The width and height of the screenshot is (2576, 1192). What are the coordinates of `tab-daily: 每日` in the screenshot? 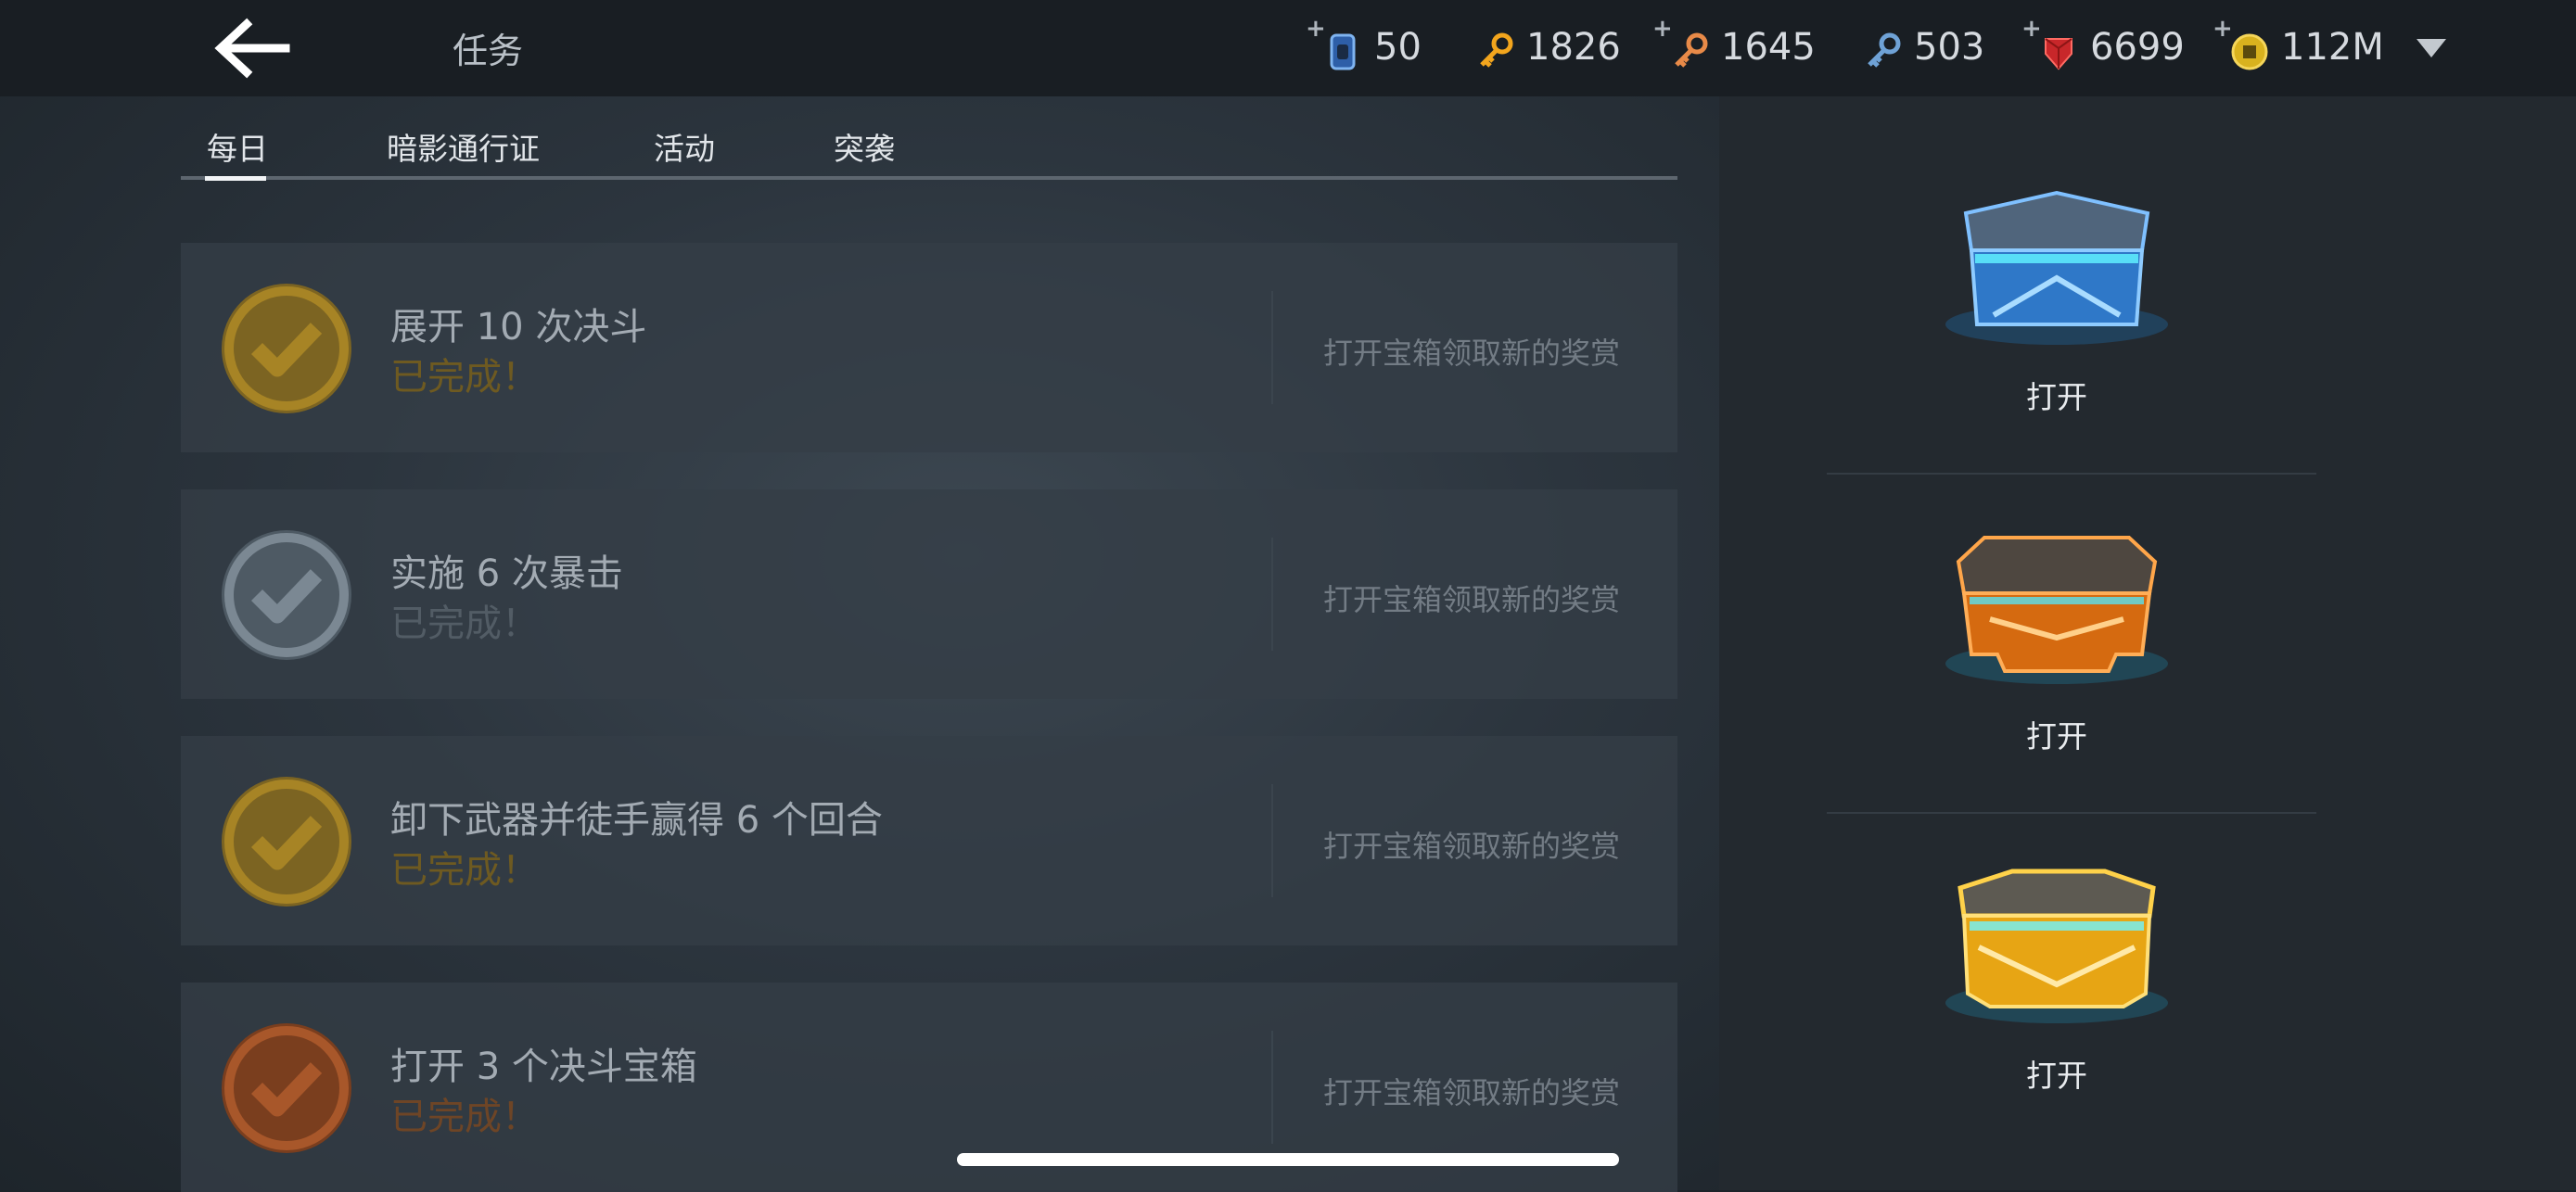 It's located at (238, 146).